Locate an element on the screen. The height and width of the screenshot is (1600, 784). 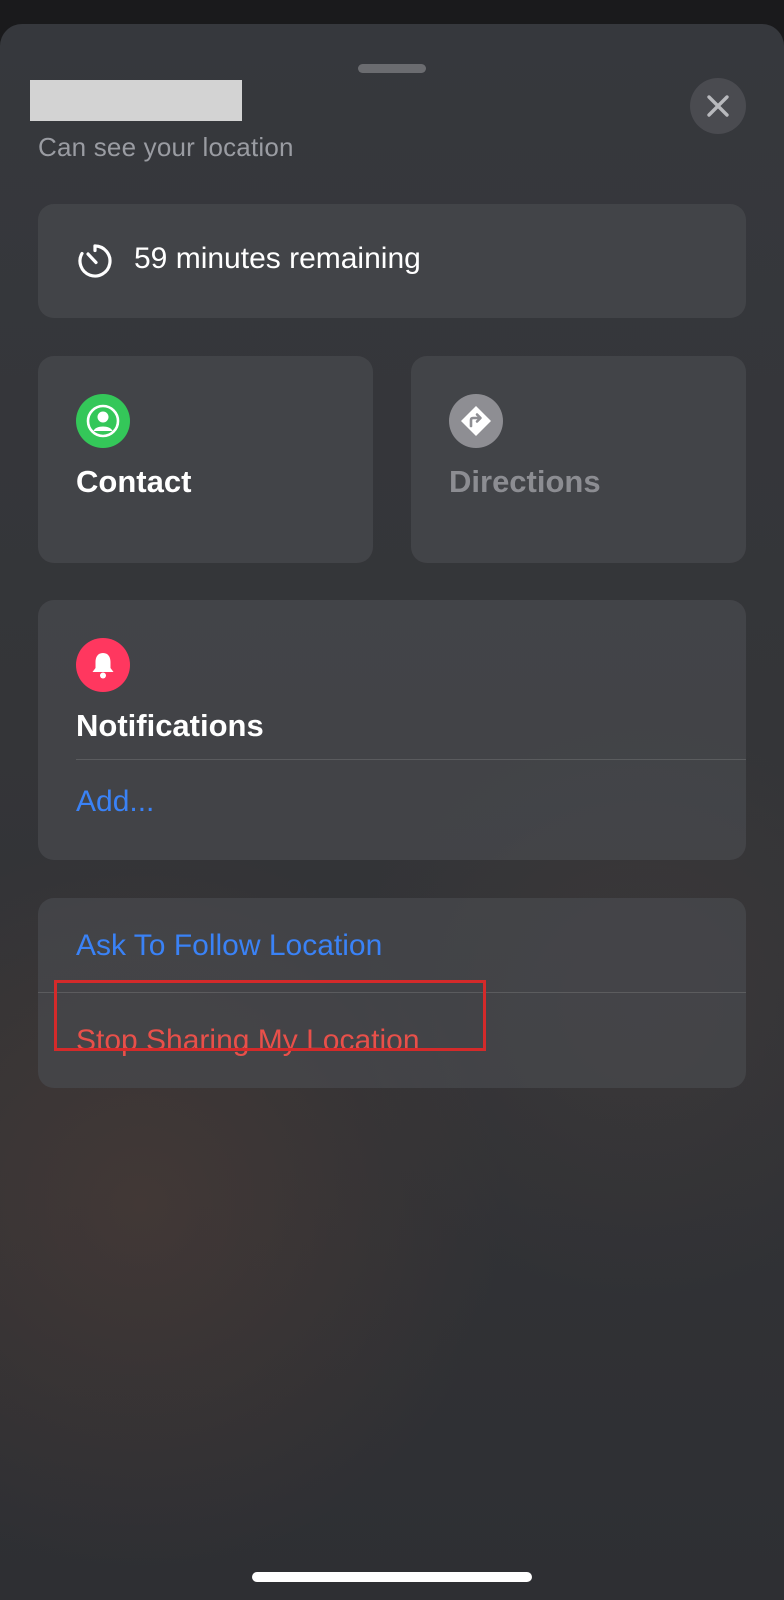
notifications-label: Notifications is located at coordinates (170, 725).